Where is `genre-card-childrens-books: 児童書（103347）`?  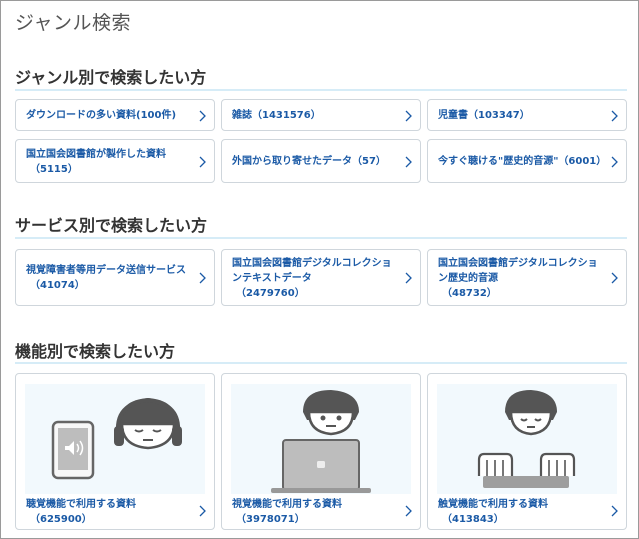 genre-card-childrens-books: 児童書（103347） is located at coordinates (527, 115).